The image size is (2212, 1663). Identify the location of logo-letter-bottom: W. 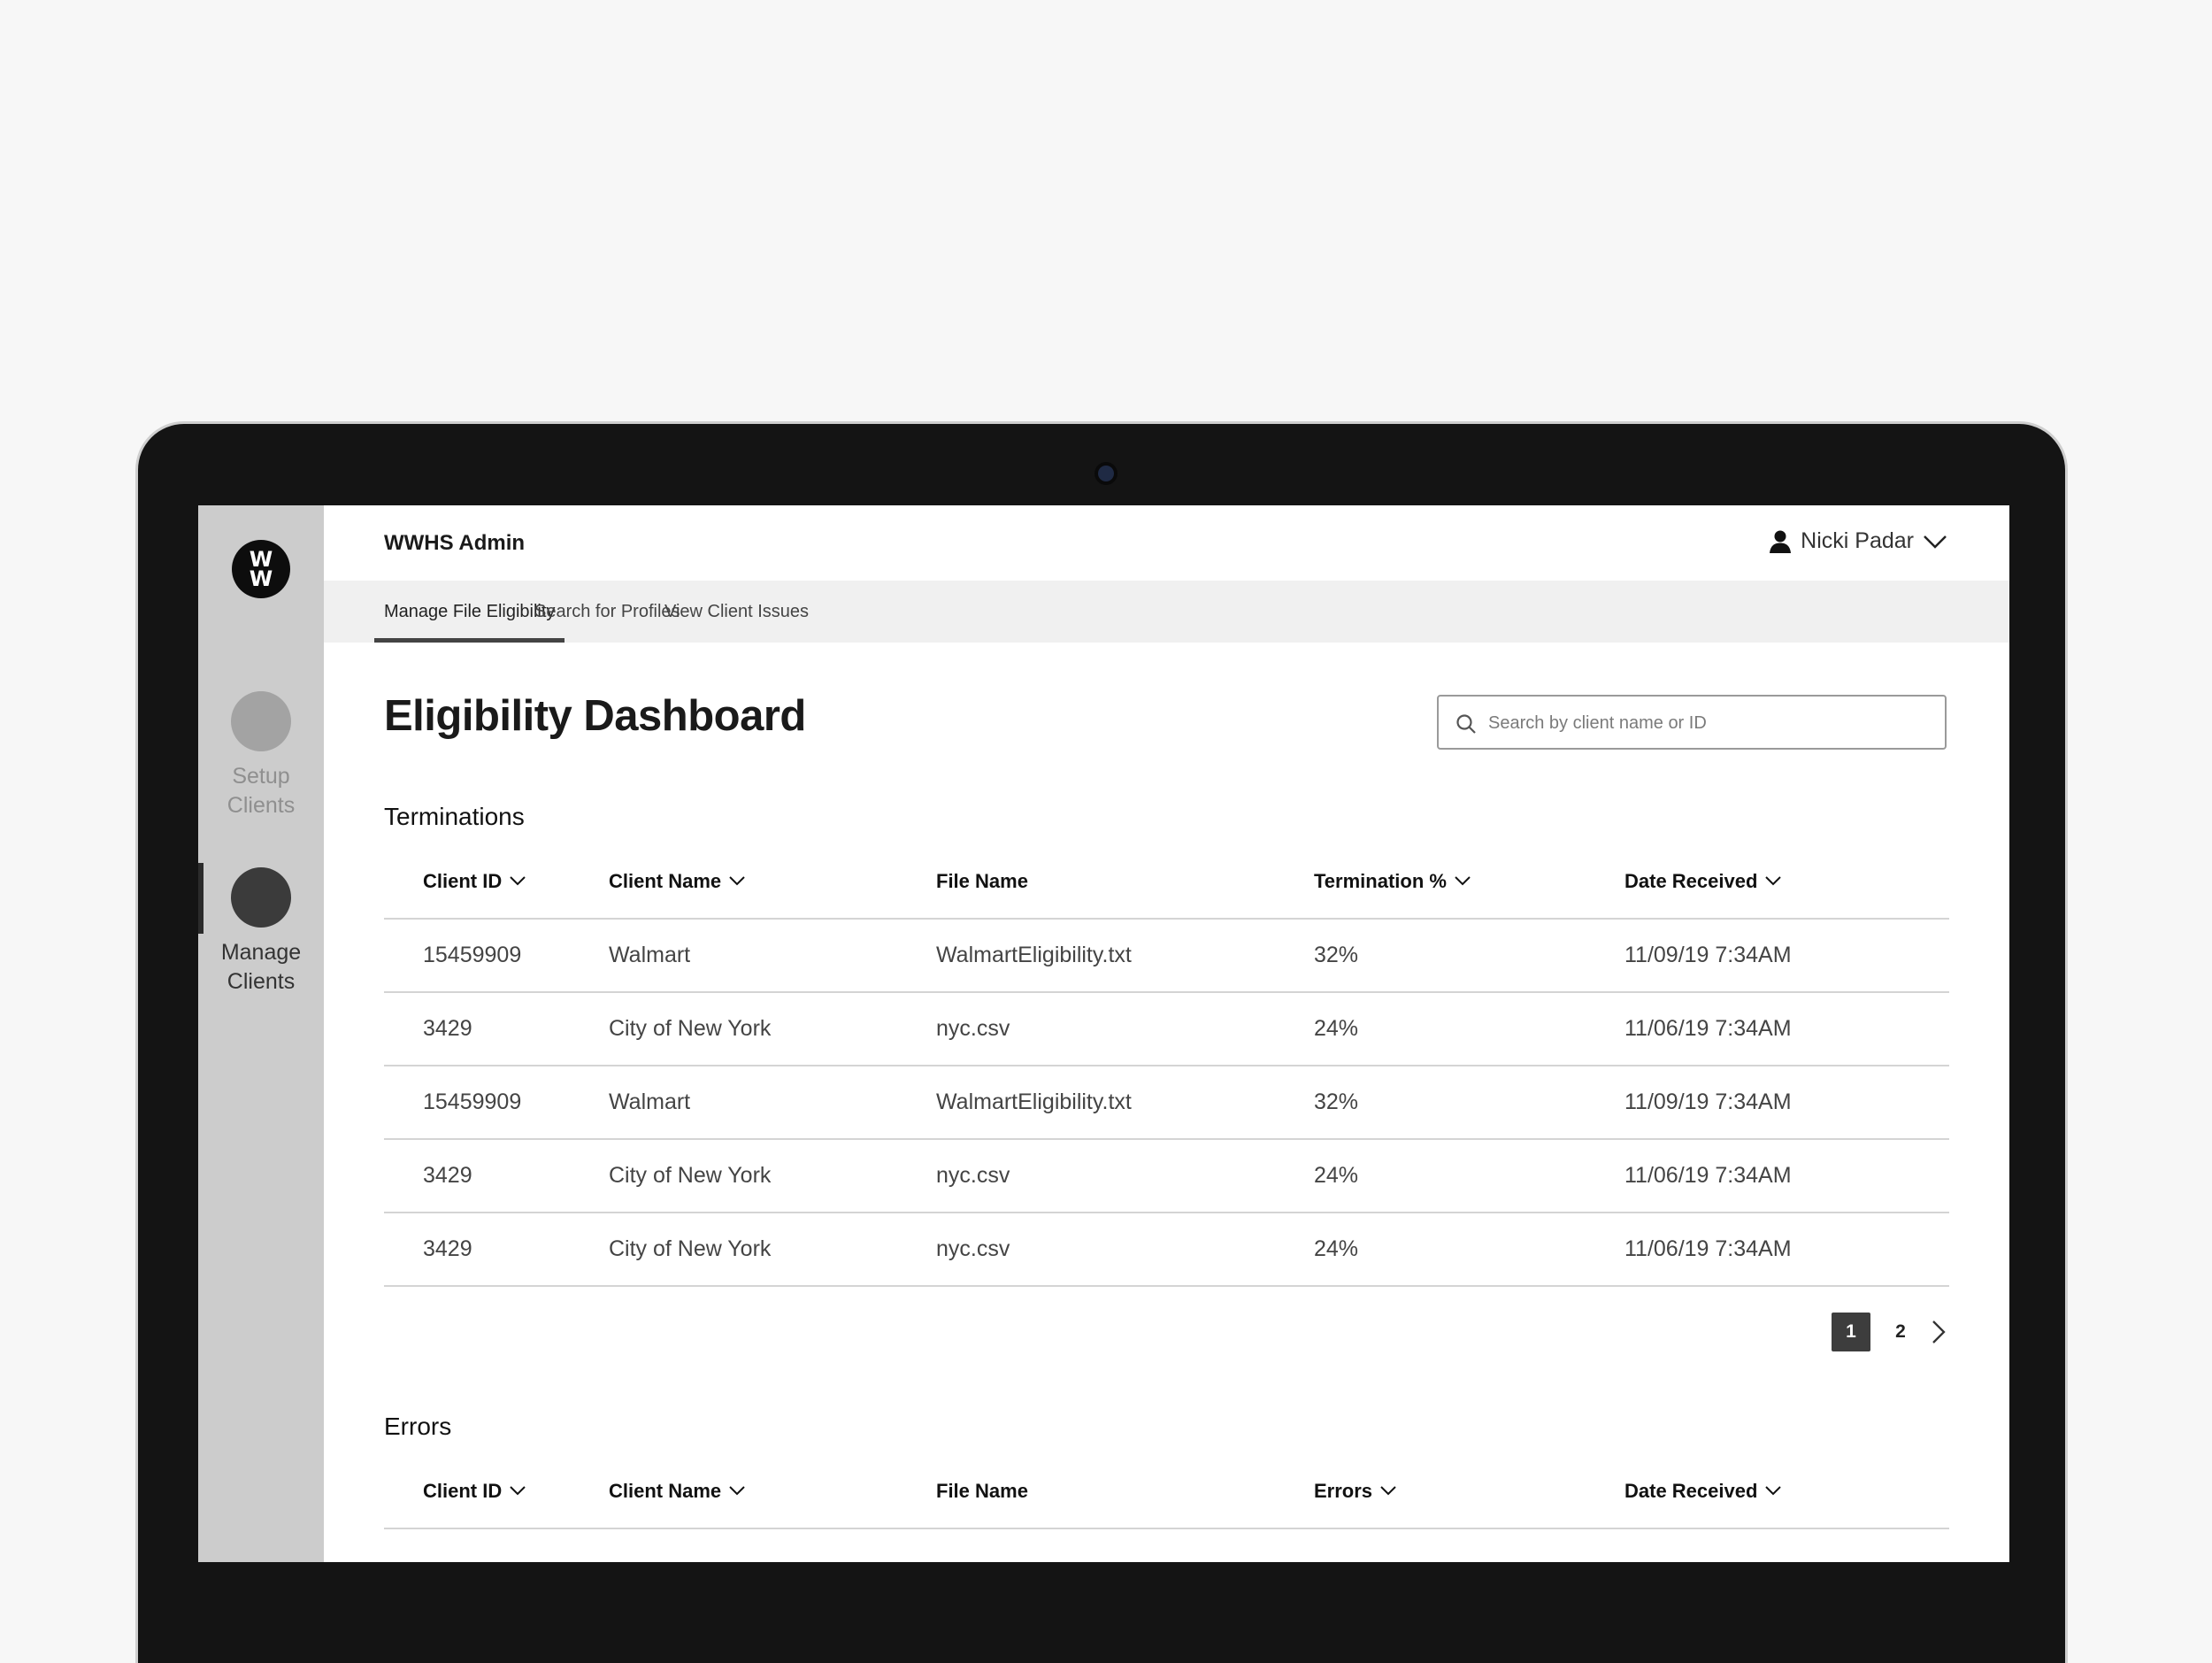
(261, 579).